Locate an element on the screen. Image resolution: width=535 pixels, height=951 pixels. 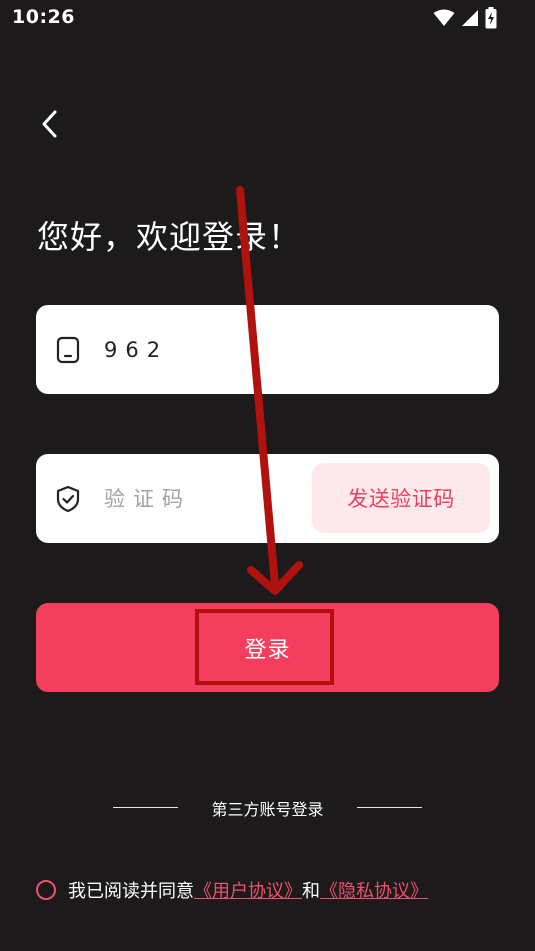
wifi-icon is located at coordinates (444, 17).